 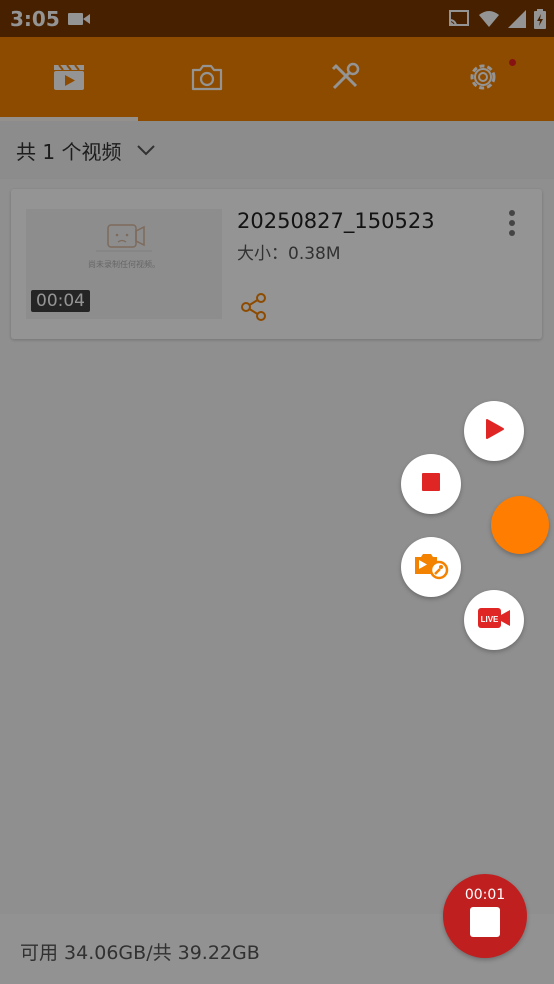 I want to click on svg-text: LIVE, so click(x=490, y=619).